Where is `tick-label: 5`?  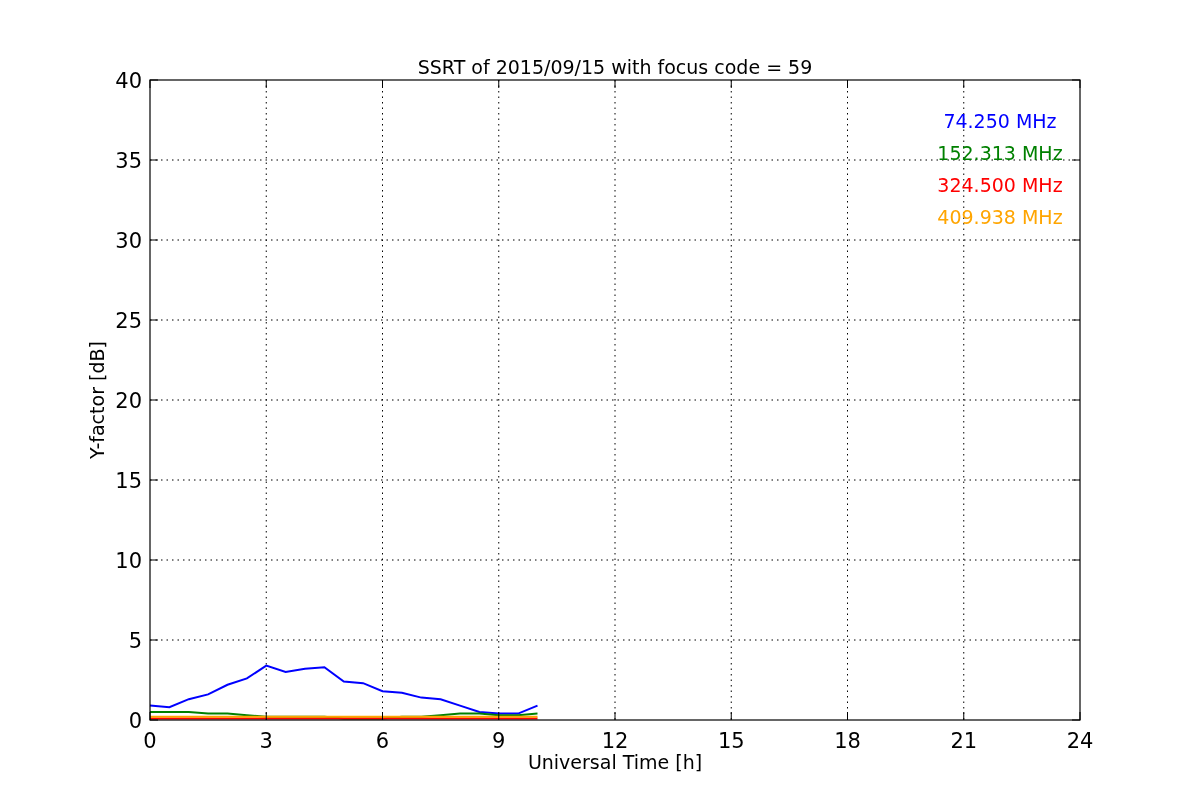 tick-label: 5 is located at coordinates (135, 641).